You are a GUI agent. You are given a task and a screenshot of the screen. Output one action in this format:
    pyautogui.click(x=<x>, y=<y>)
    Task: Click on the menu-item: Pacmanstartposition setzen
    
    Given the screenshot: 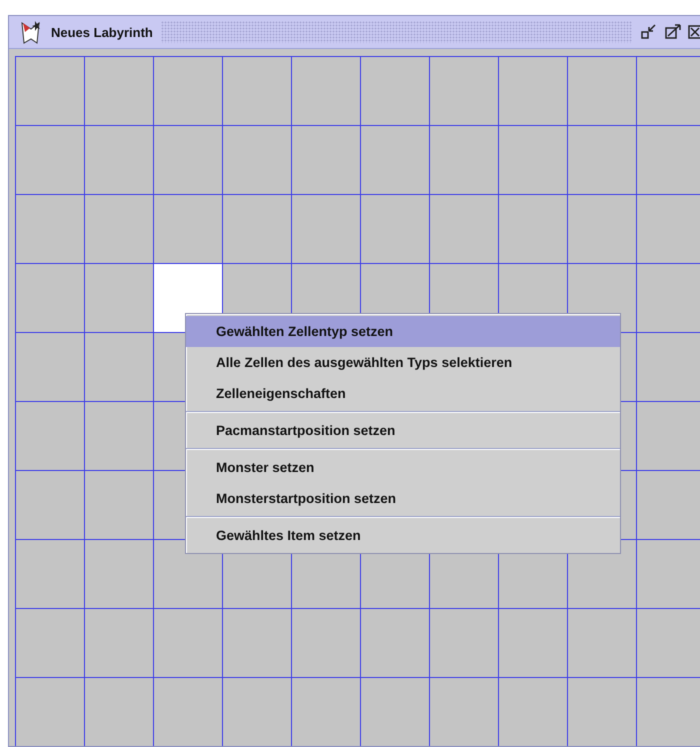 What is the action you would take?
    pyautogui.click(x=403, y=430)
    